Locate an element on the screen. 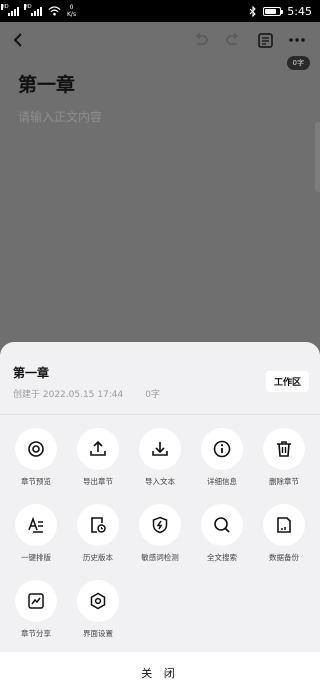 This screenshot has width=320, height=693. redo-icon is located at coordinates (232, 39).